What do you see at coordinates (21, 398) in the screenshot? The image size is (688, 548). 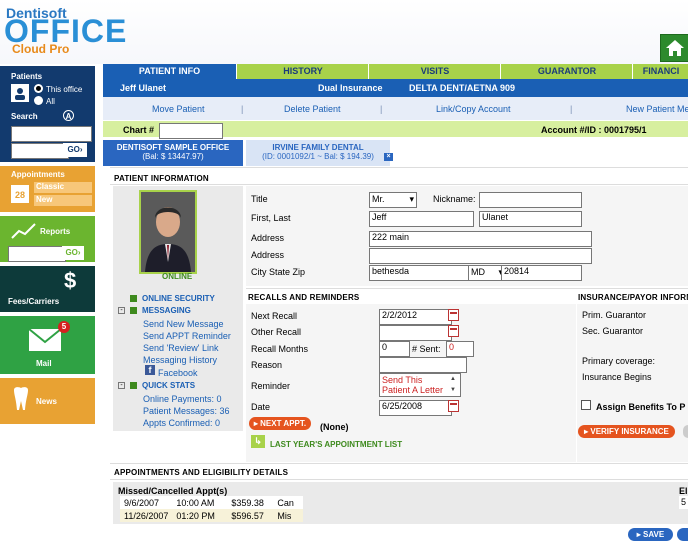 I see `tooth-icon` at bounding box center [21, 398].